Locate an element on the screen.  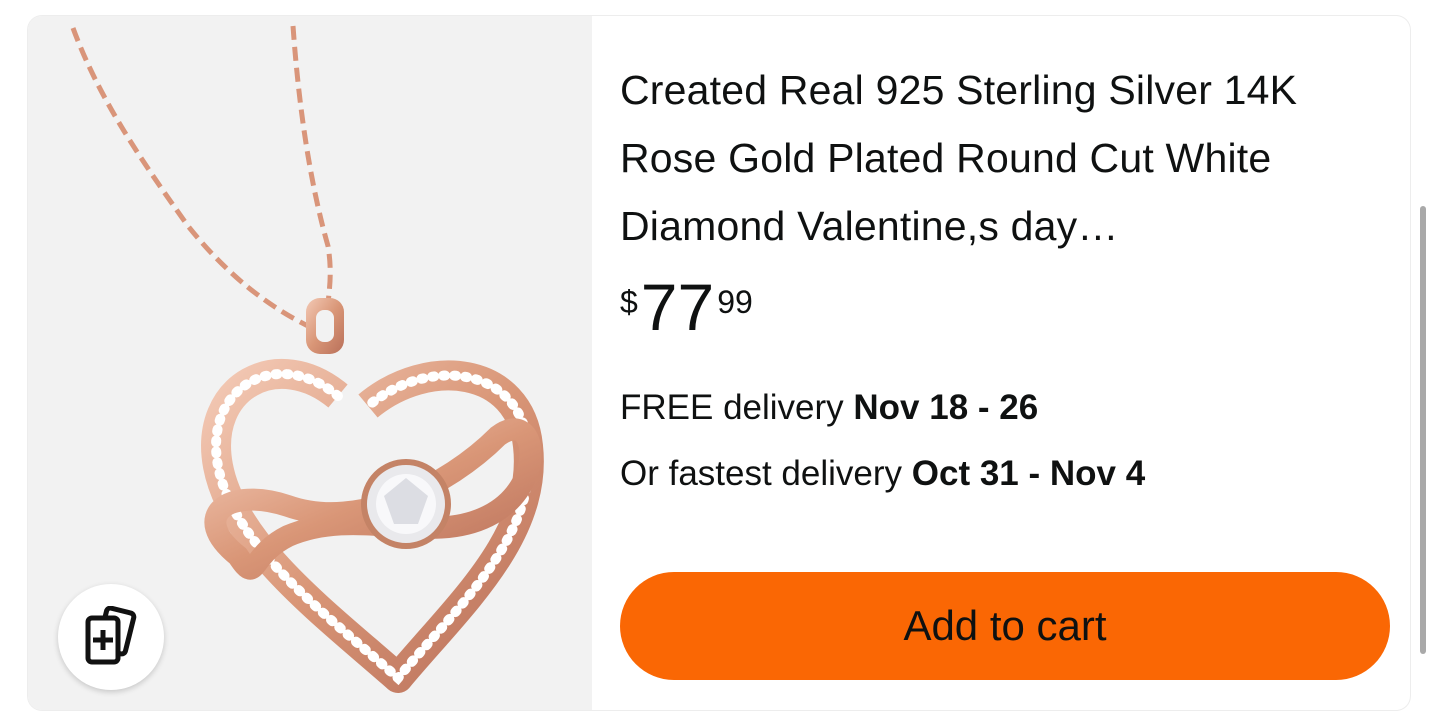
fastest-delivery-label: Or fastest delivery is located at coordinates (766, 473).